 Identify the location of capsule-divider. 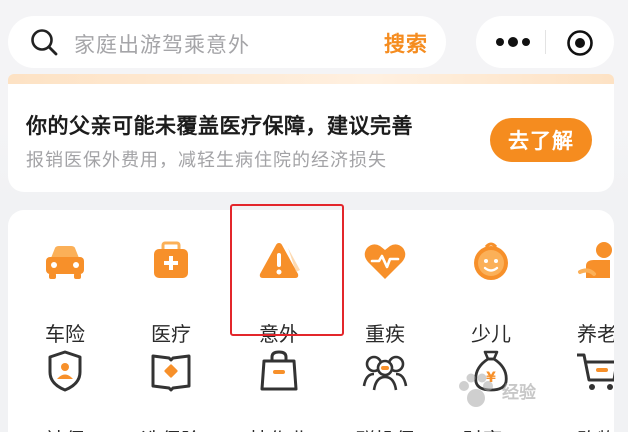
(545, 42).